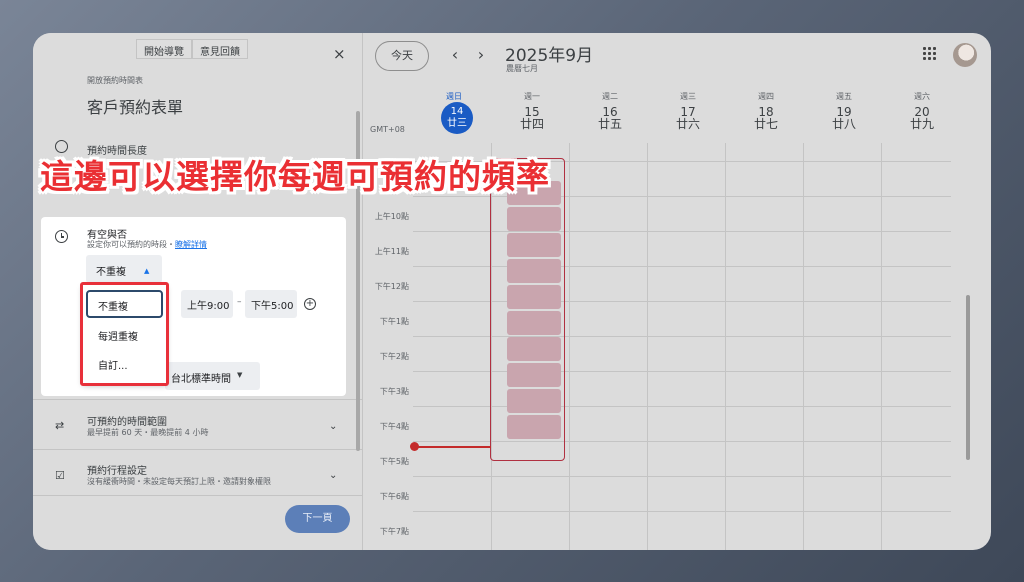 This screenshot has width=1024, height=582. I want to click on hour-label: 下午12點, so click(391, 286).